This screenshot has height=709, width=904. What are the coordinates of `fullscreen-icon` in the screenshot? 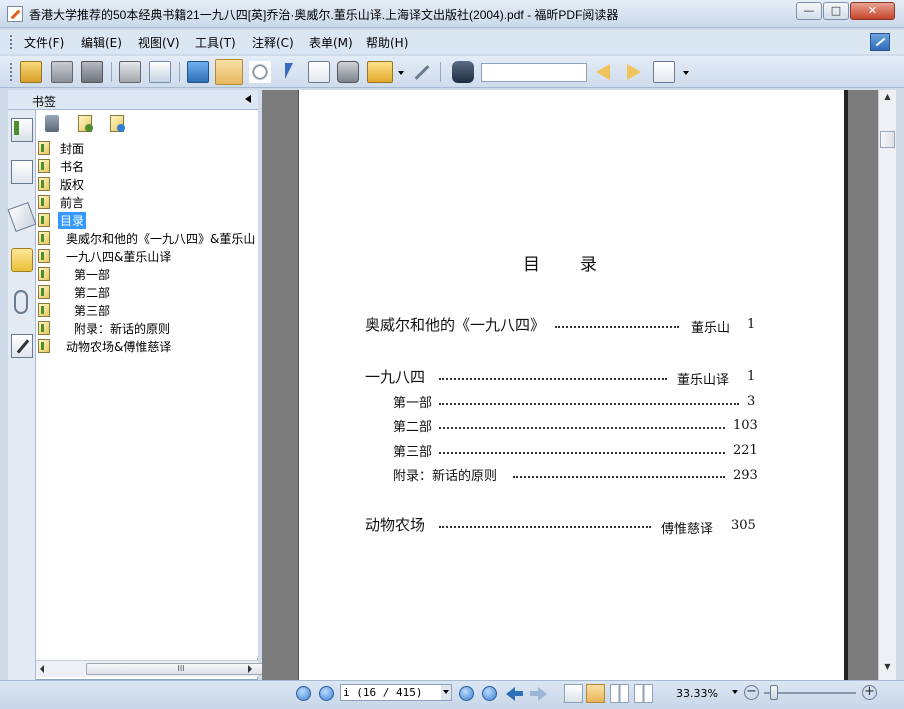 It's located at (198, 72).